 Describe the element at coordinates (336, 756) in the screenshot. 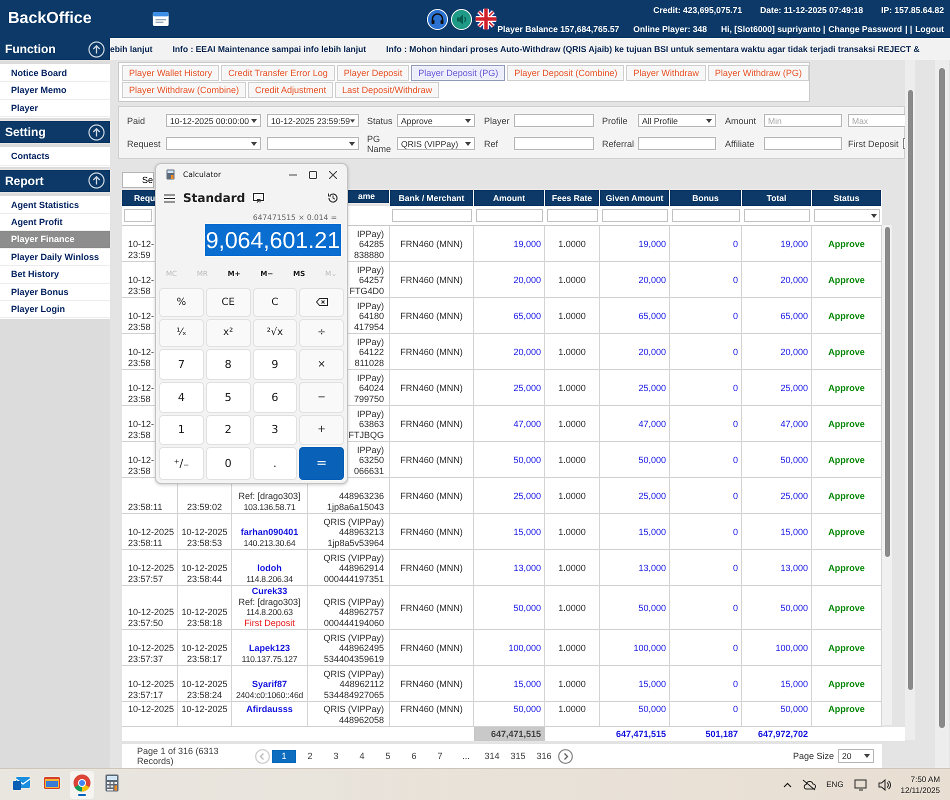

I see `page-link: 3` at that location.